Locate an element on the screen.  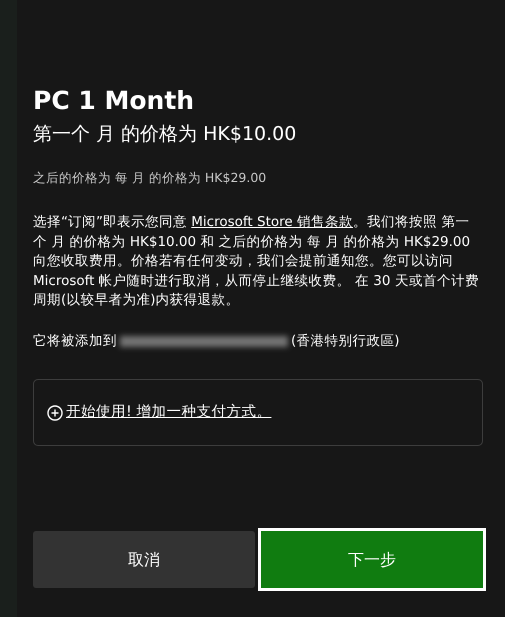
first-month-price: 第一个 月 的价格为 HK$10.00 is located at coordinates (165, 134).